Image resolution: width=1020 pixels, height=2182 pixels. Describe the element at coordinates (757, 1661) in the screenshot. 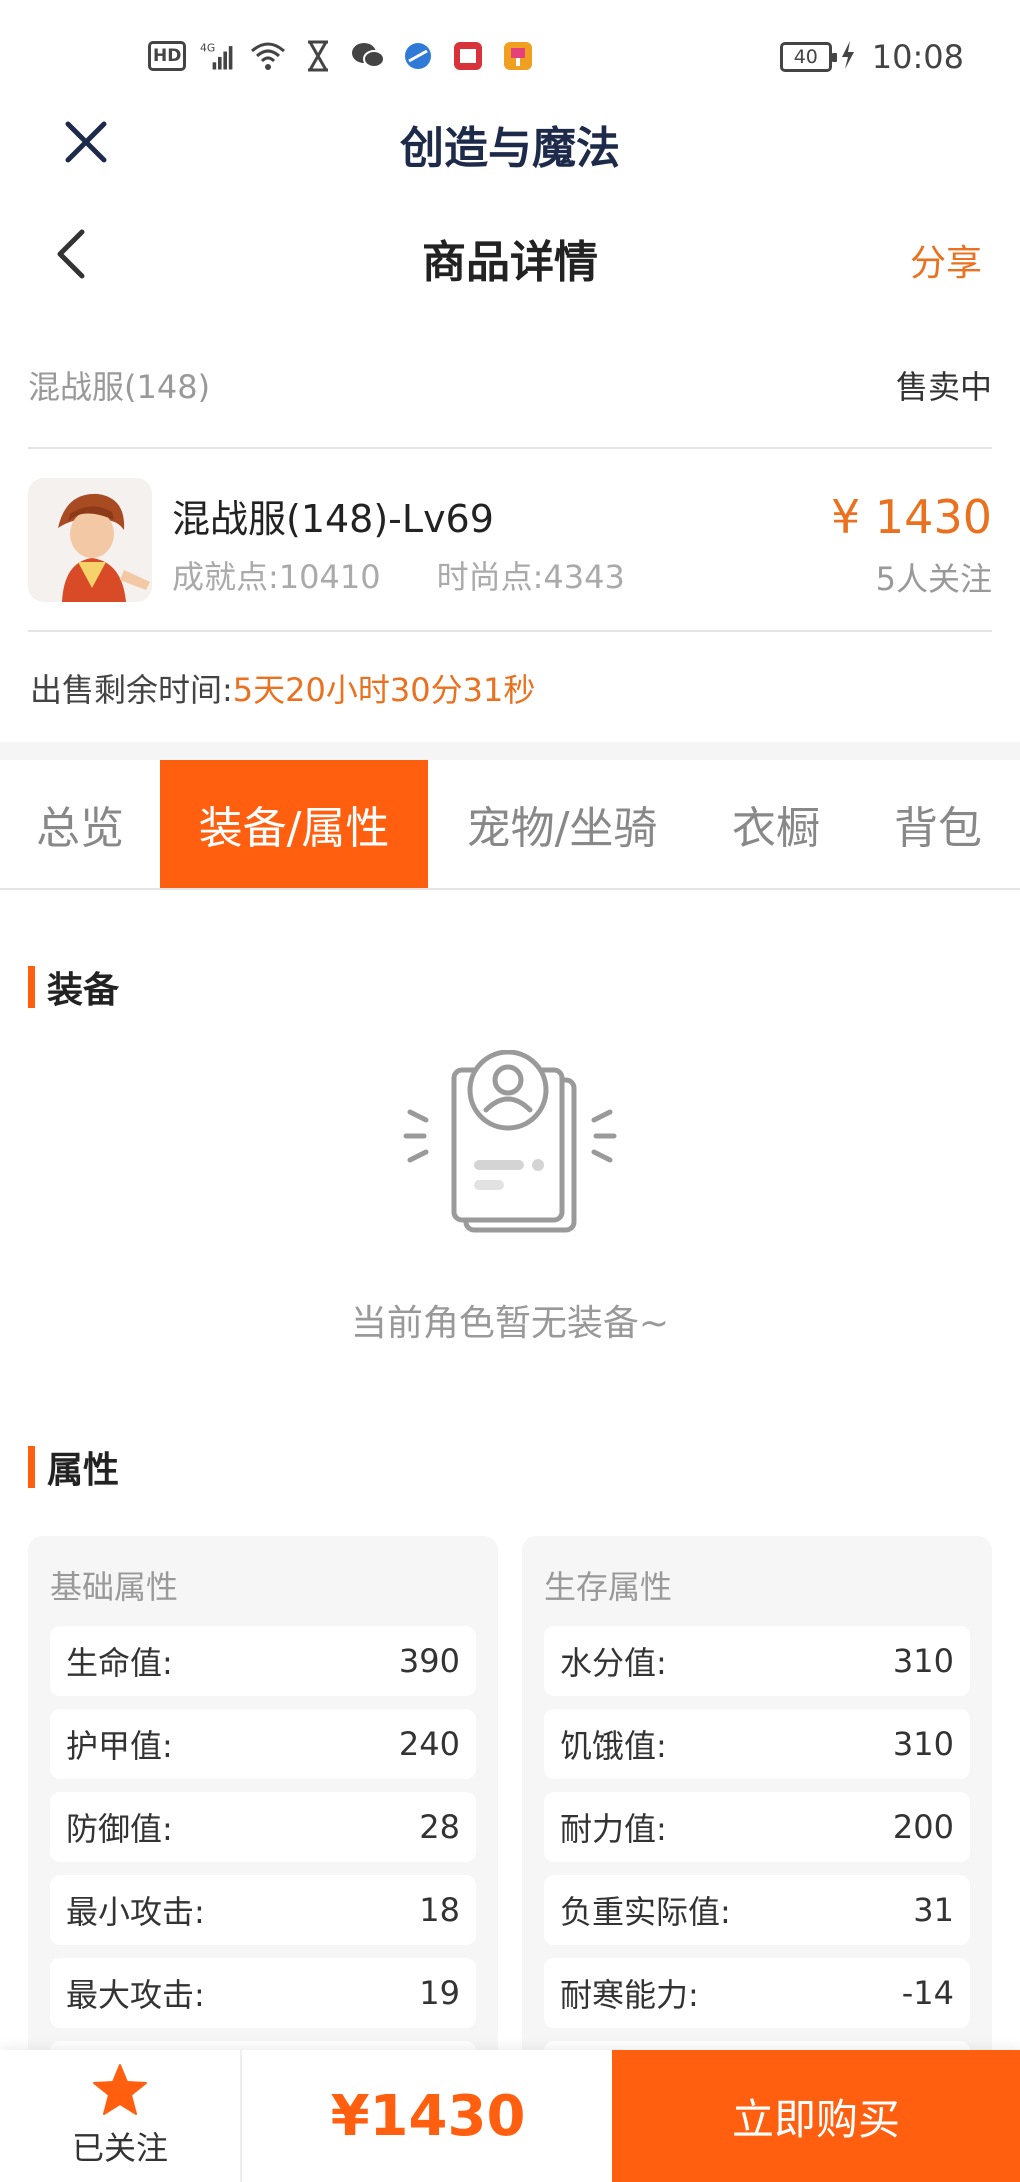

I see `attribute-row: 水分值: 310` at that location.